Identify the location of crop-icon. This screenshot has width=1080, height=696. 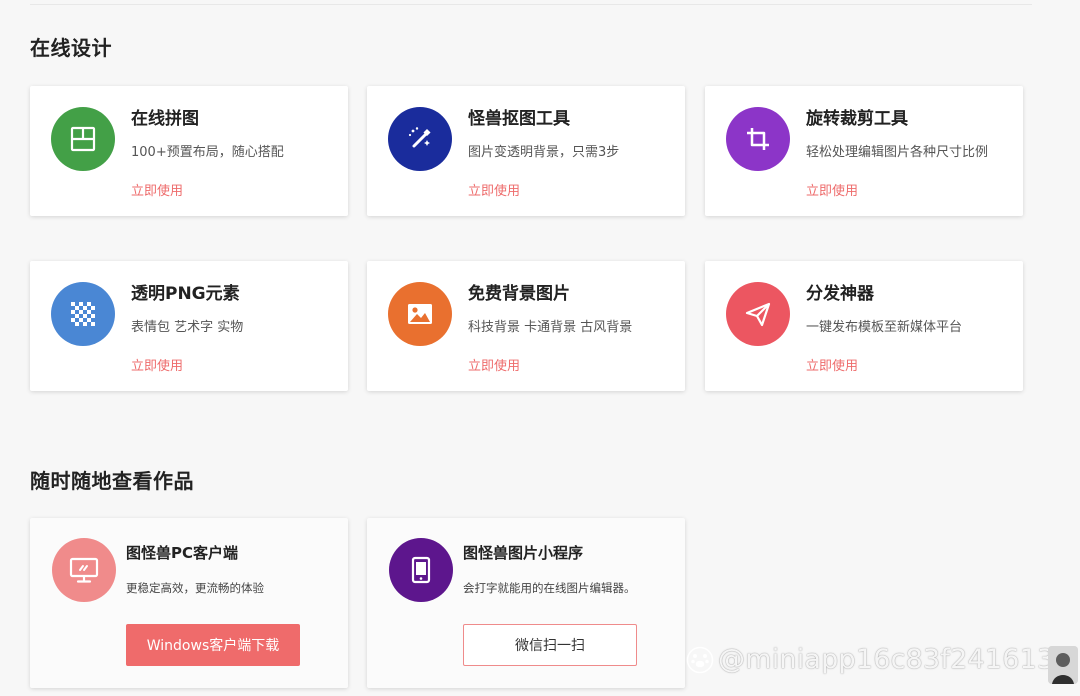
(758, 139).